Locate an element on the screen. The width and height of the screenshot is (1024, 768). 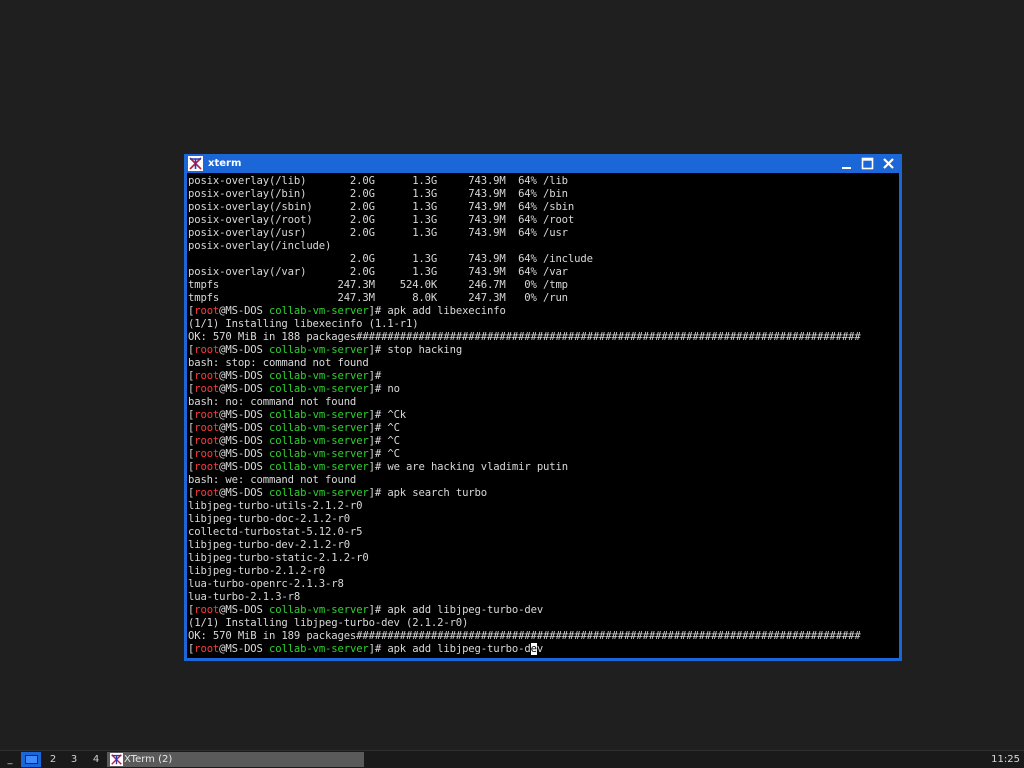
terminal-line: libjpeg-turbo-dev-2.1.2-r0 is located at coordinates (524, 545).